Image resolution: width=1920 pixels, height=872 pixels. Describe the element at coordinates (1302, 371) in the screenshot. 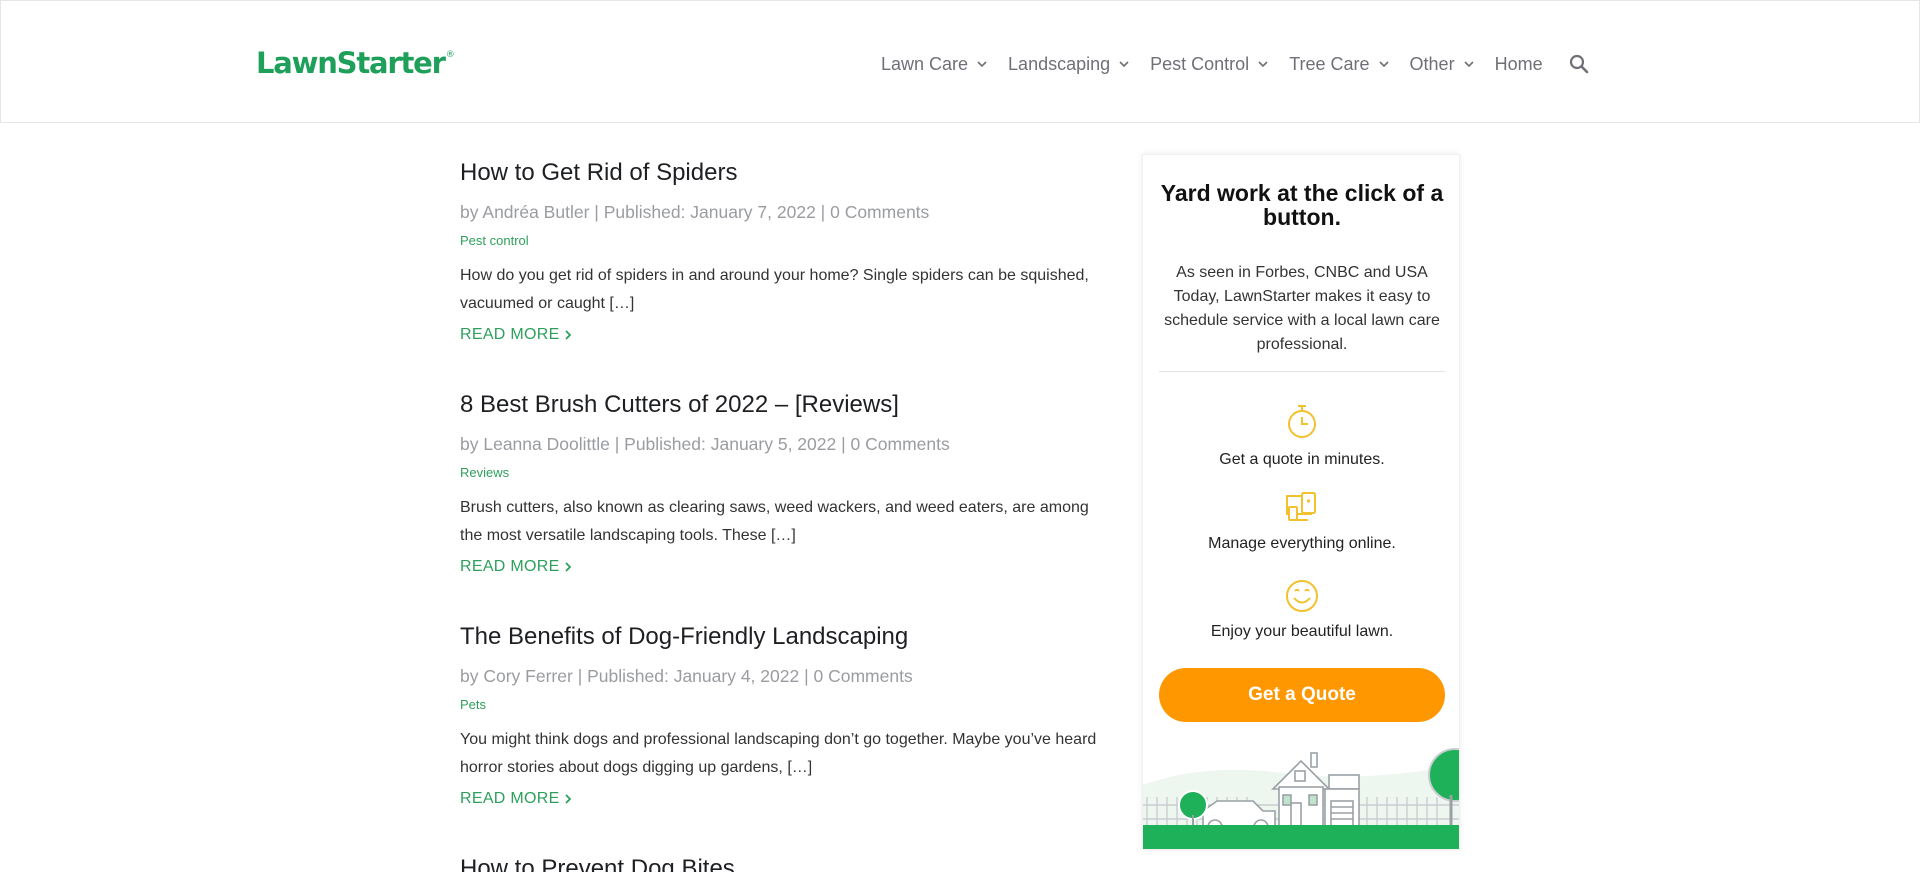

I see `divider` at that location.